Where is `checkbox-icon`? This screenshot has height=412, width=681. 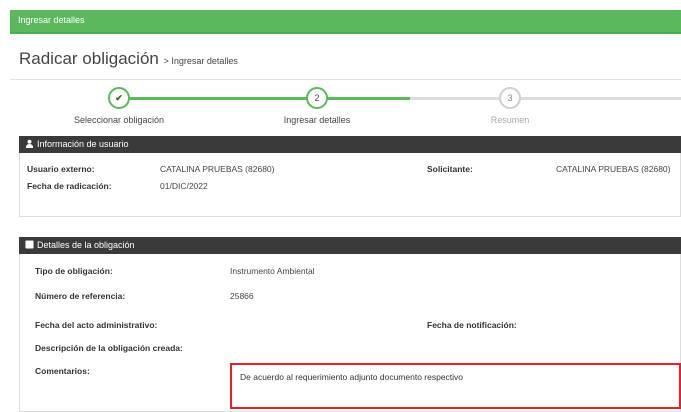
checkbox-icon is located at coordinates (29, 245).